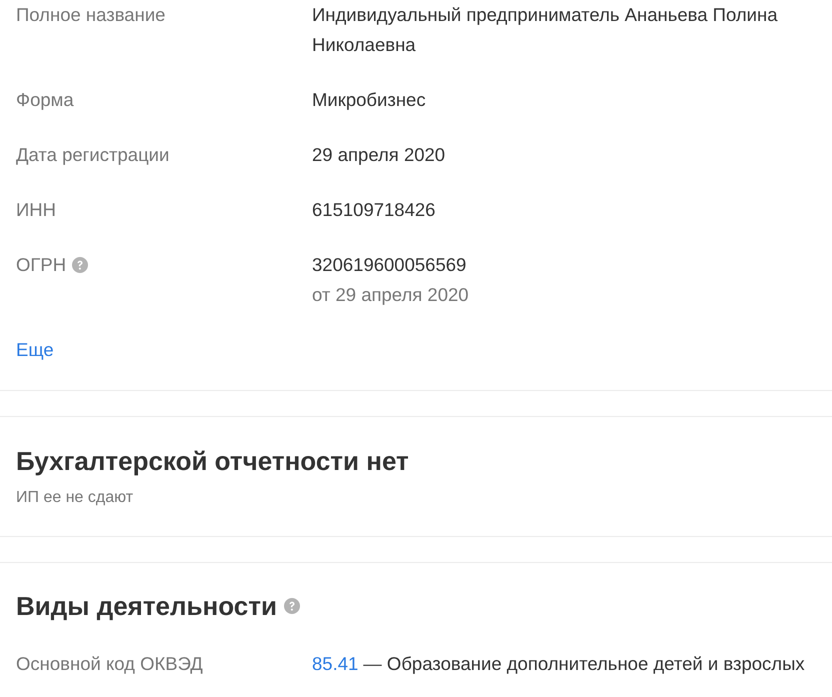  What do you see at coordinates (545, 30) in the screenshot?
I see `field-value: Индивидуальный предприниматель Ананьева Полина Николаевна` at bounding box center [545, 30].